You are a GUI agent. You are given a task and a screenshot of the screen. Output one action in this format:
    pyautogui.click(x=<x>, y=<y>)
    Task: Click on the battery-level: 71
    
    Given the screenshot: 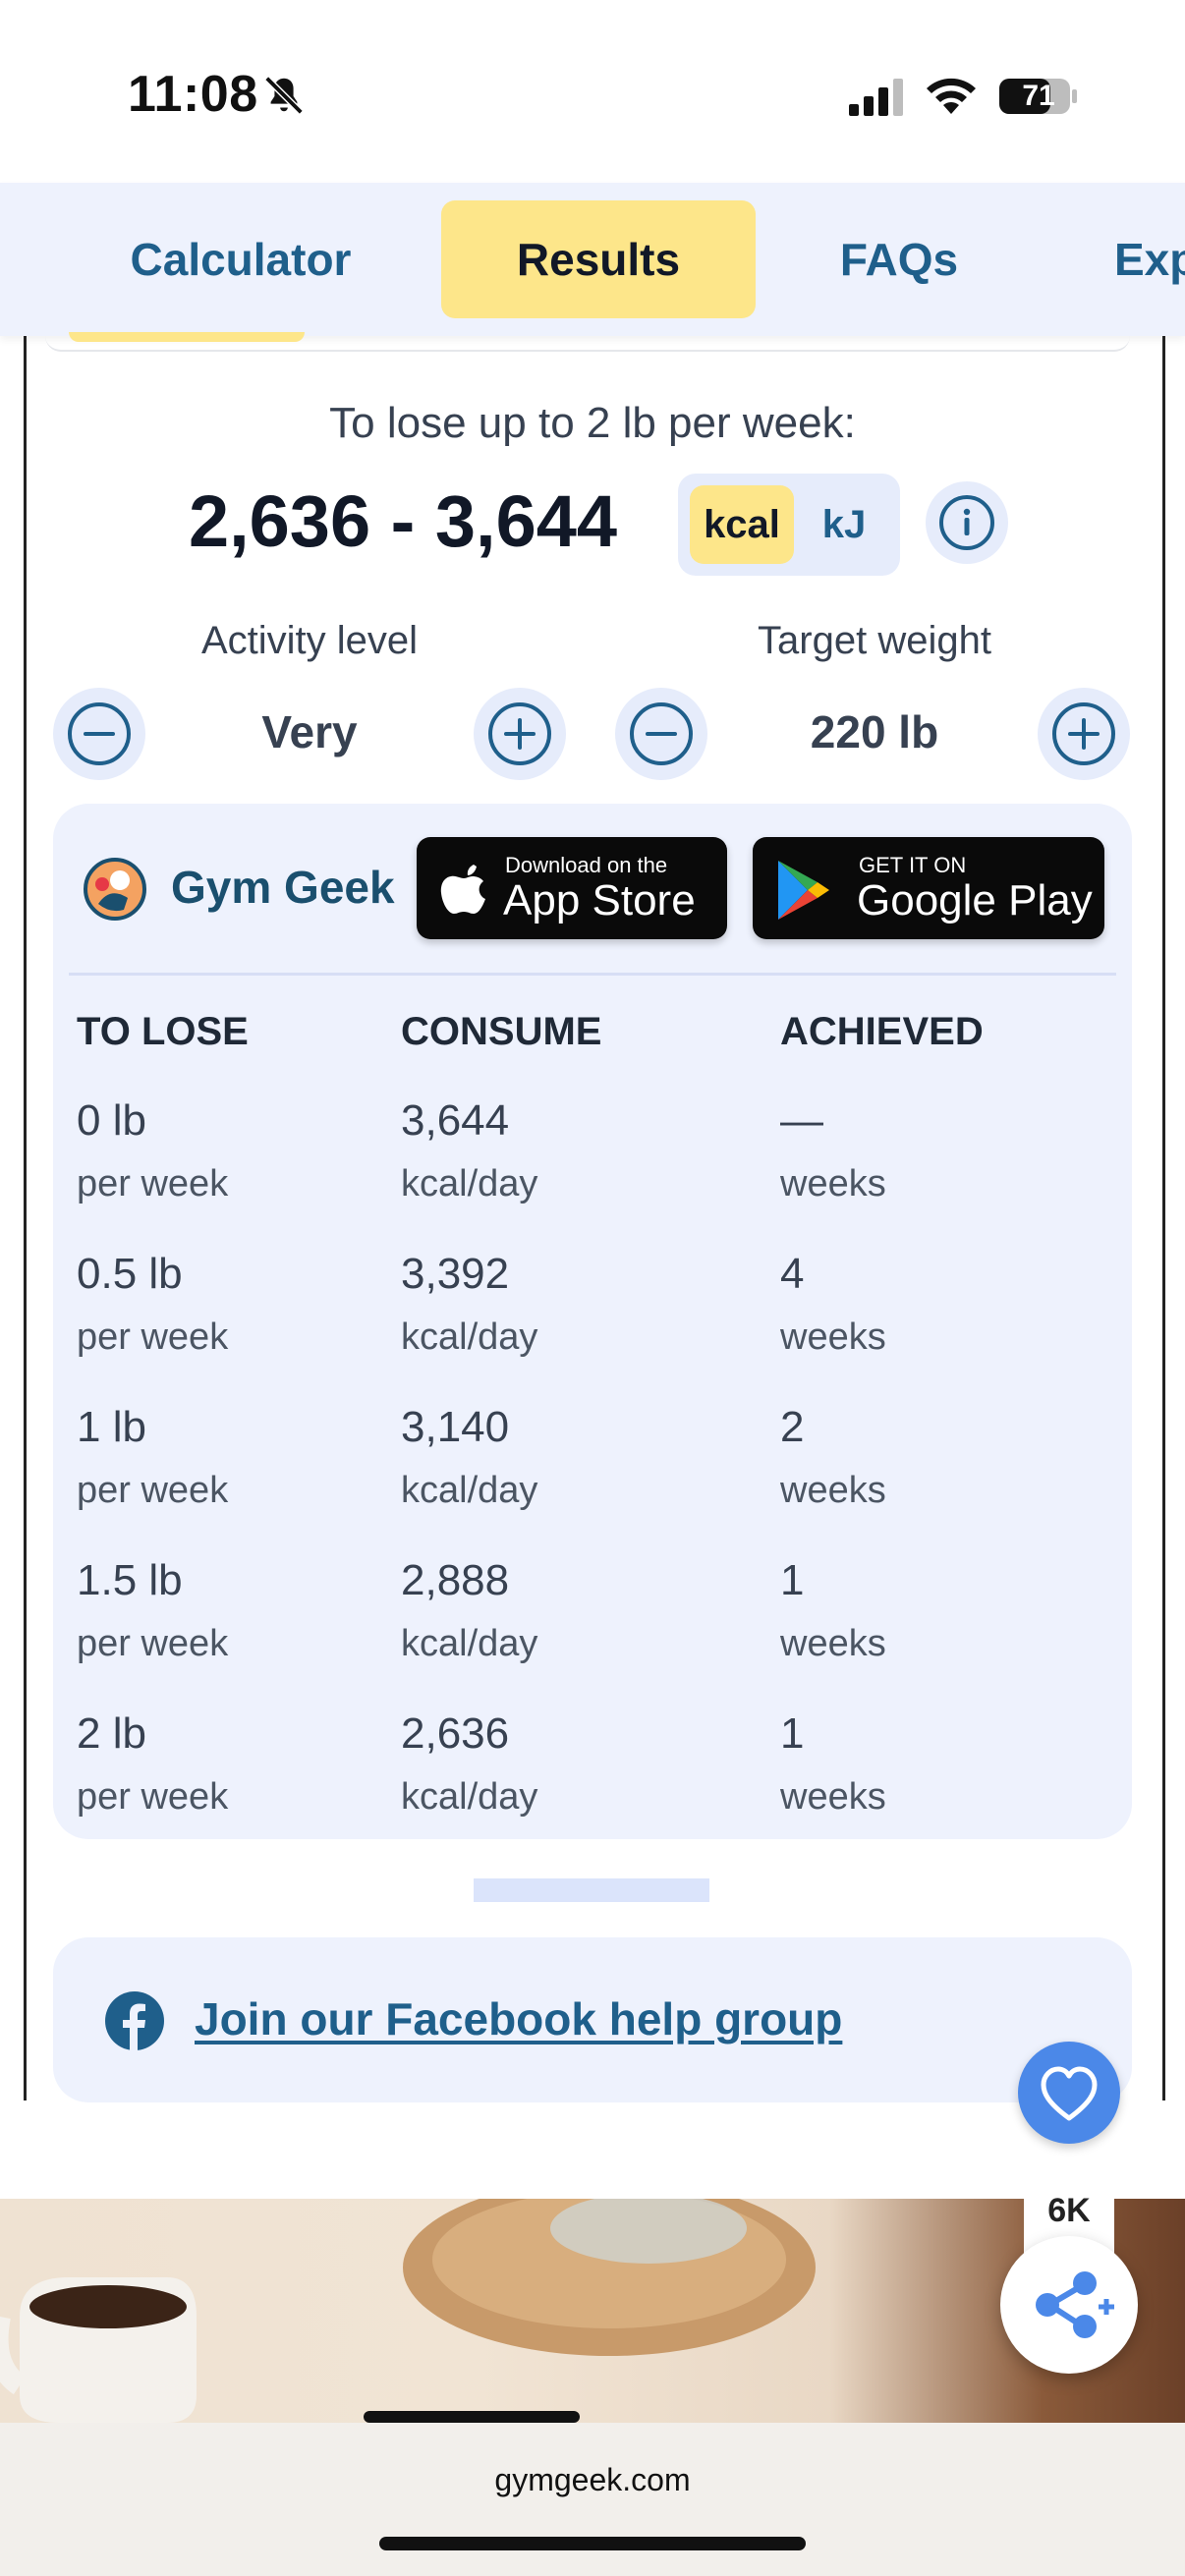 What is the action you would take?
    pyautogui.click(x=1038, y=96)
    